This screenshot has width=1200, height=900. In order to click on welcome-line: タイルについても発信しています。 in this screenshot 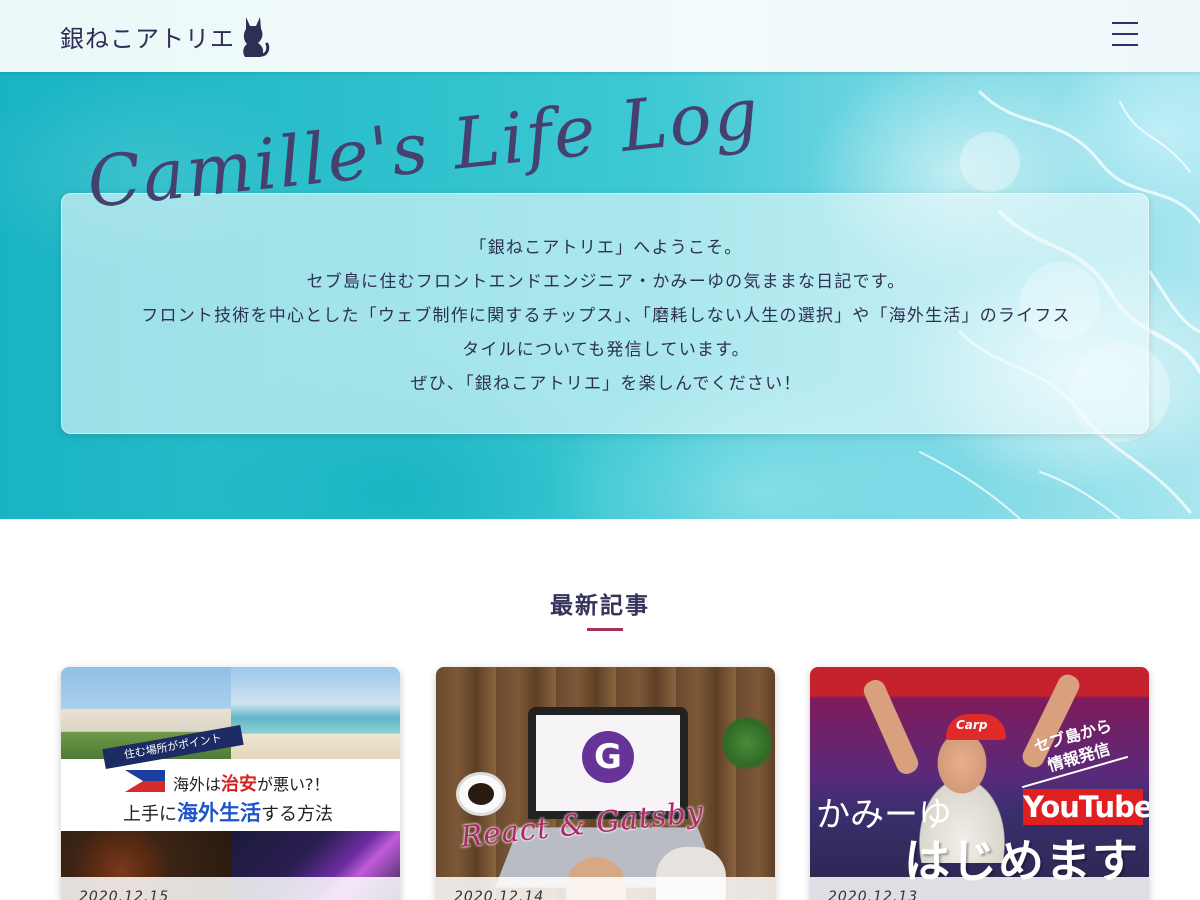, I will do `click(606, 350)`.